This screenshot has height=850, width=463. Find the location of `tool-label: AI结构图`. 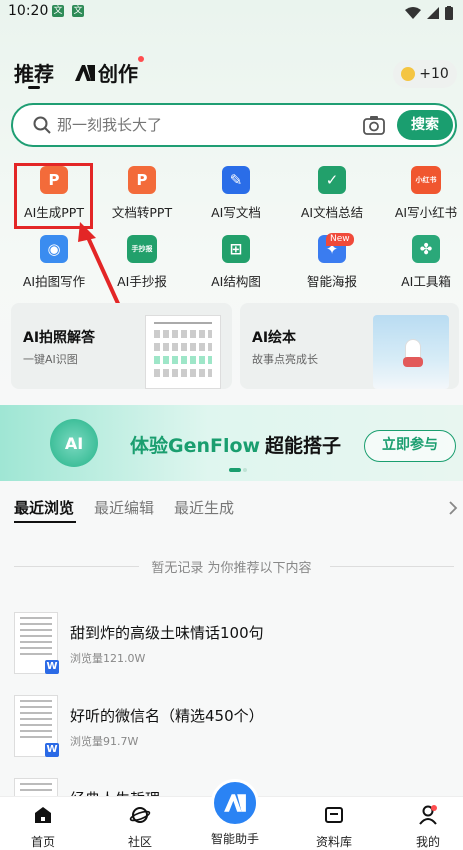

tool-label: AI结构图 is located at coordinates (236, 281).